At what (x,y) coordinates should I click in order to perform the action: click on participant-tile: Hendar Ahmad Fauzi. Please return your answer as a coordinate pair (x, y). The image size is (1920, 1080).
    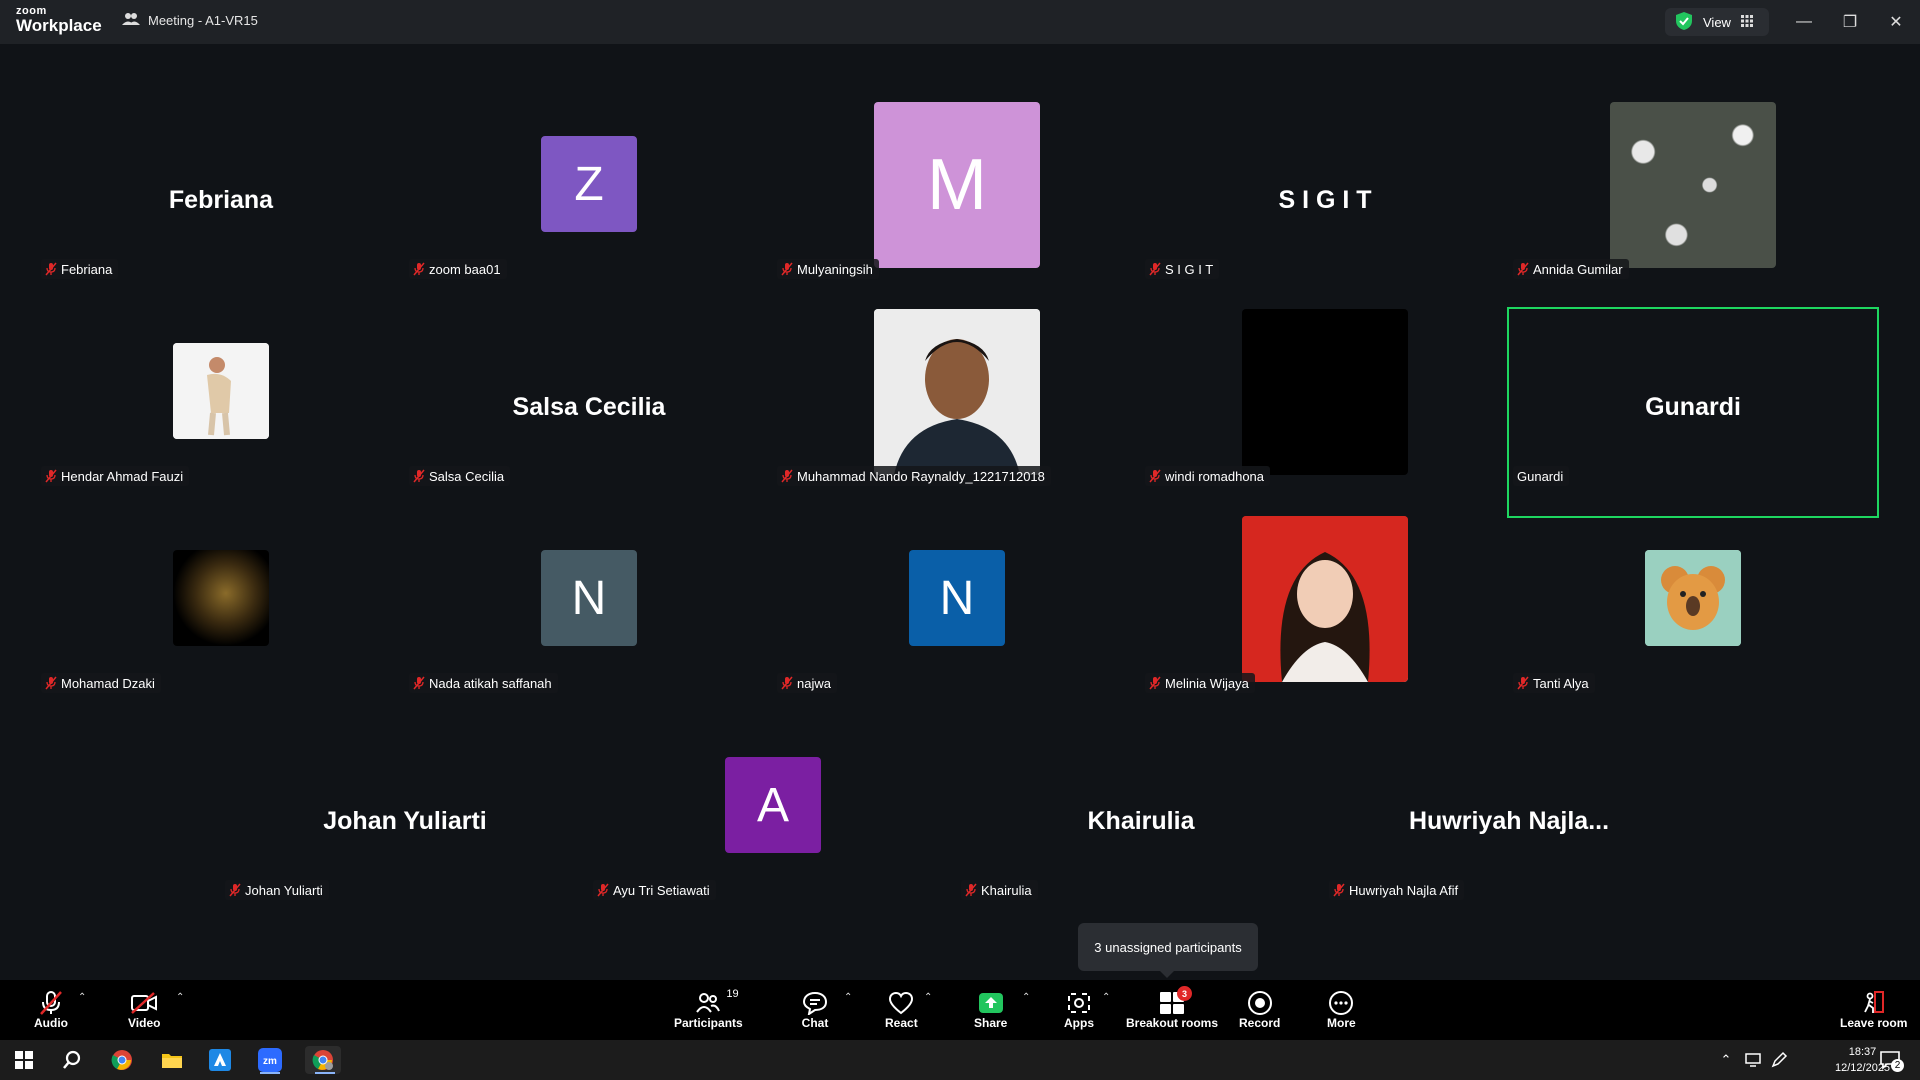
    Looking at the image, I should click on (221, 412).